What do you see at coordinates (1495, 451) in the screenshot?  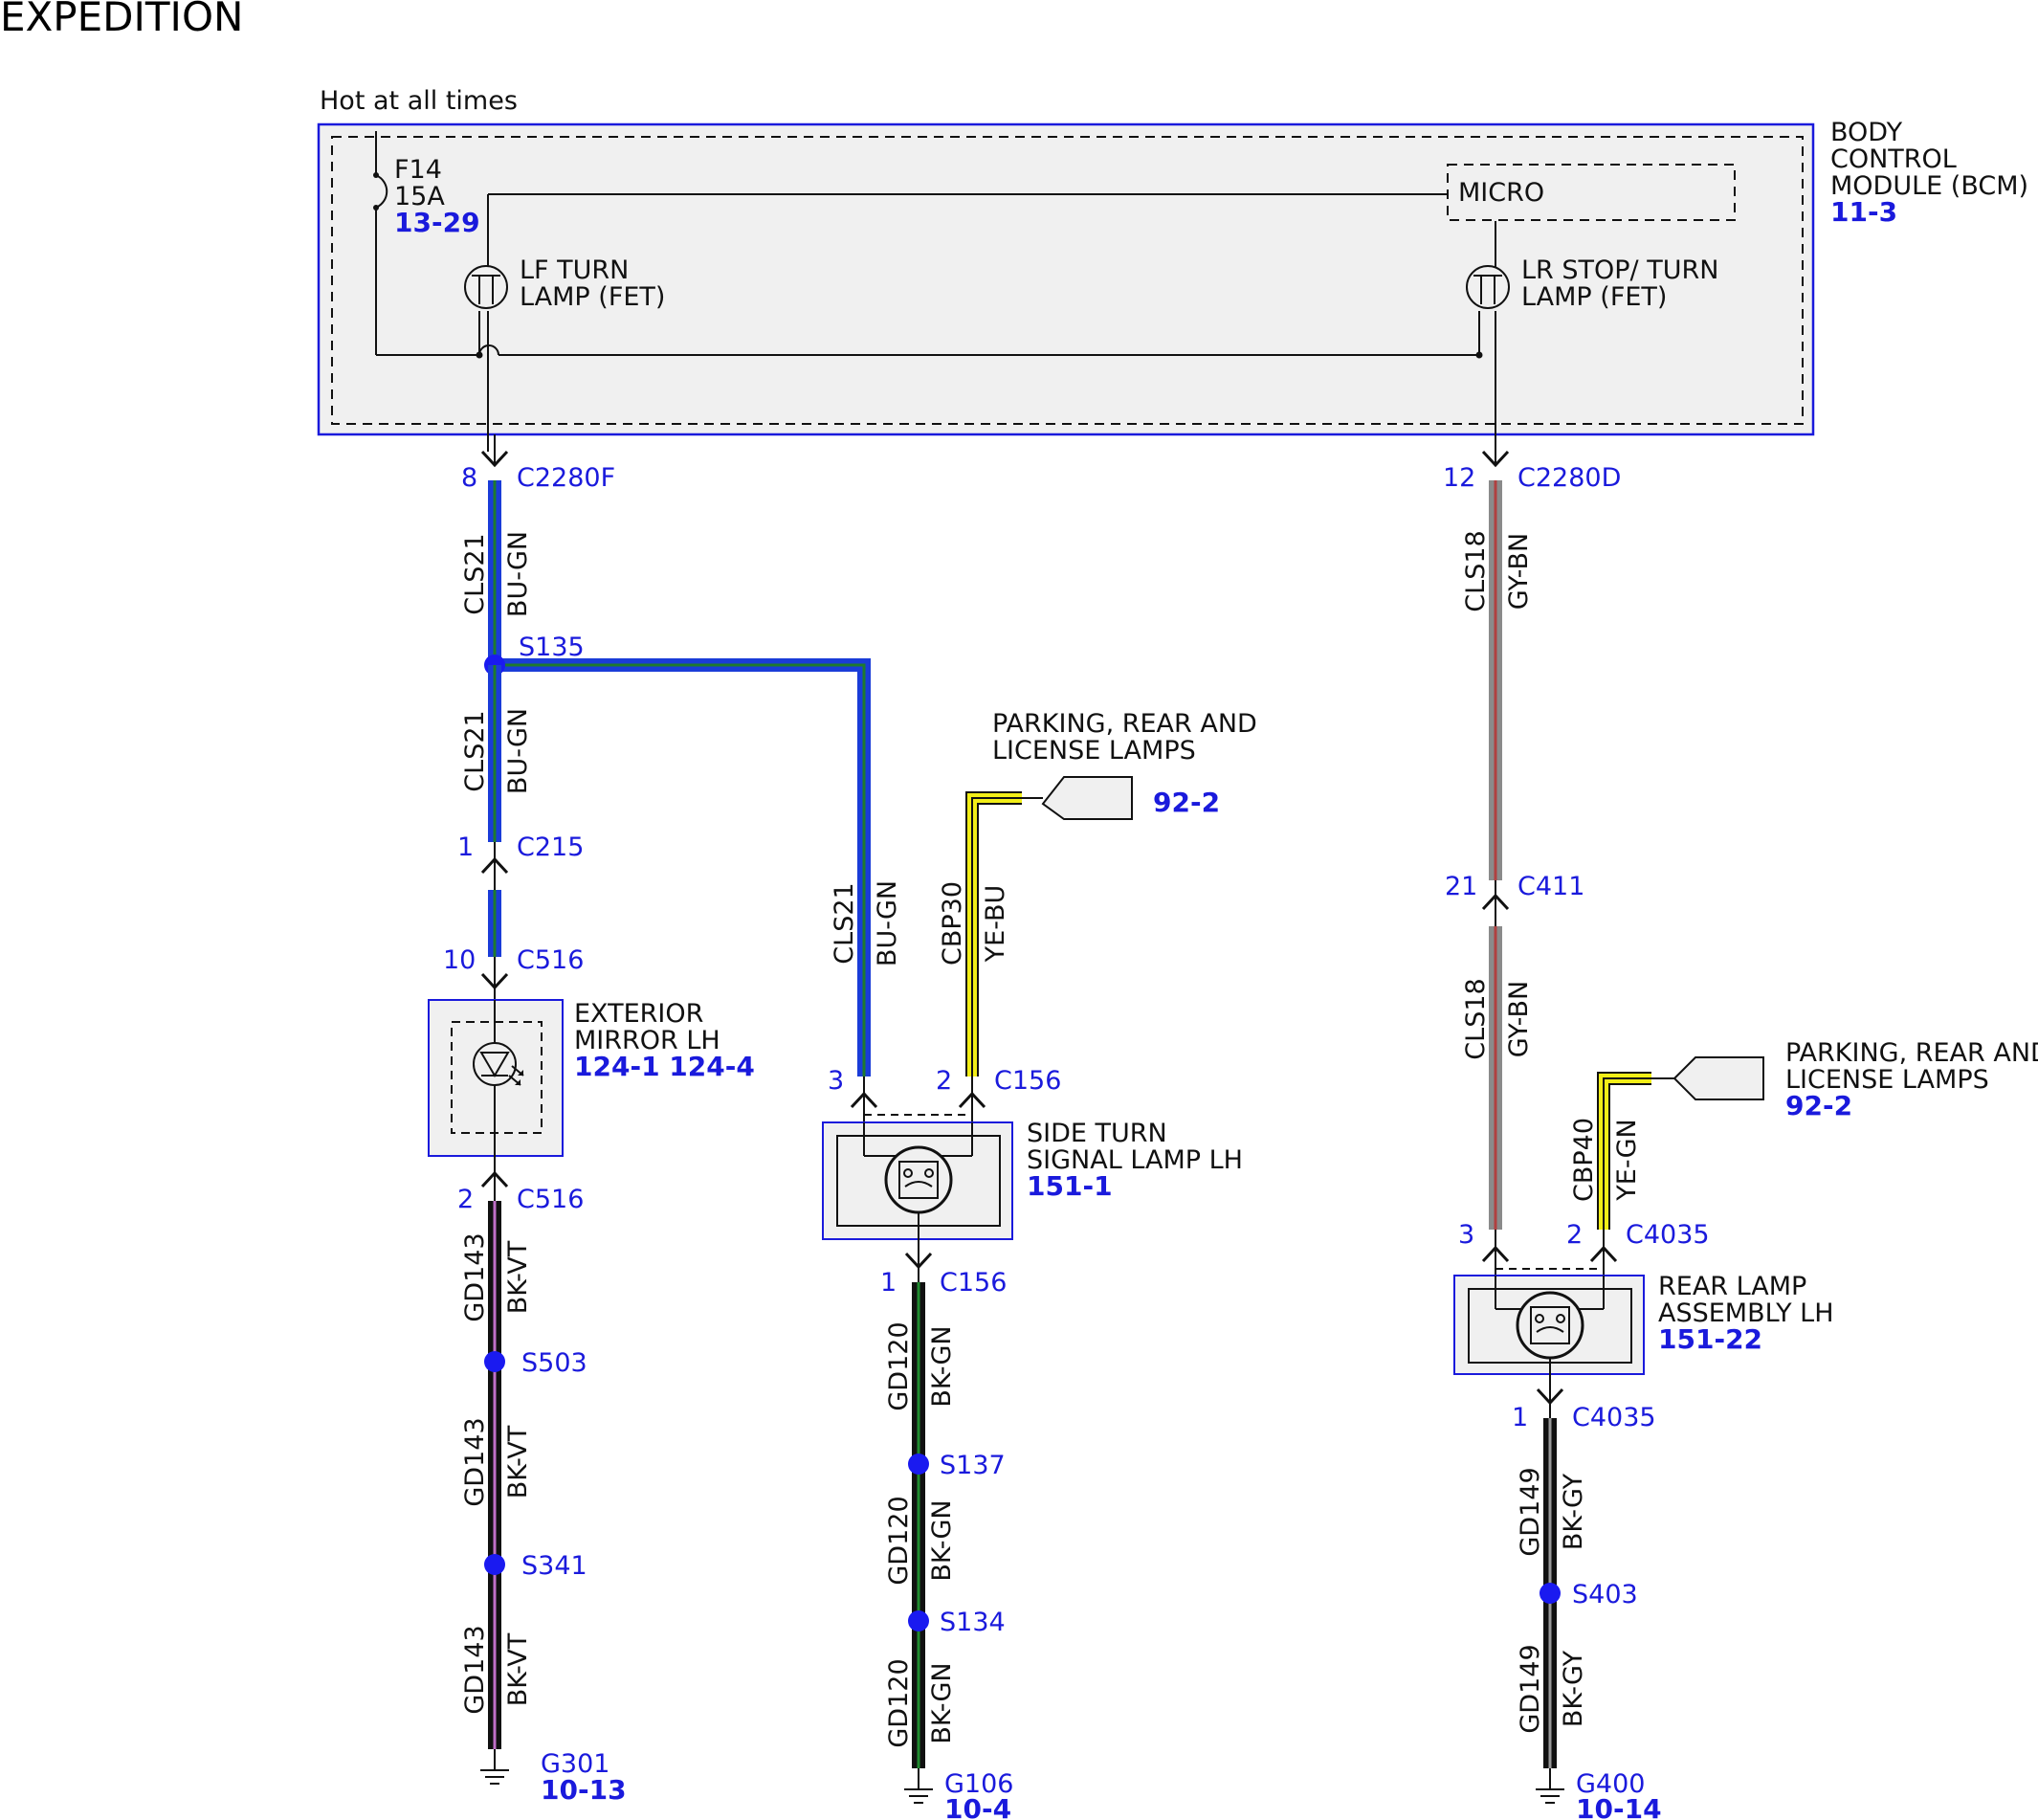 I see `connector-c2280d-arrow` at bounding box center [1495, 451].